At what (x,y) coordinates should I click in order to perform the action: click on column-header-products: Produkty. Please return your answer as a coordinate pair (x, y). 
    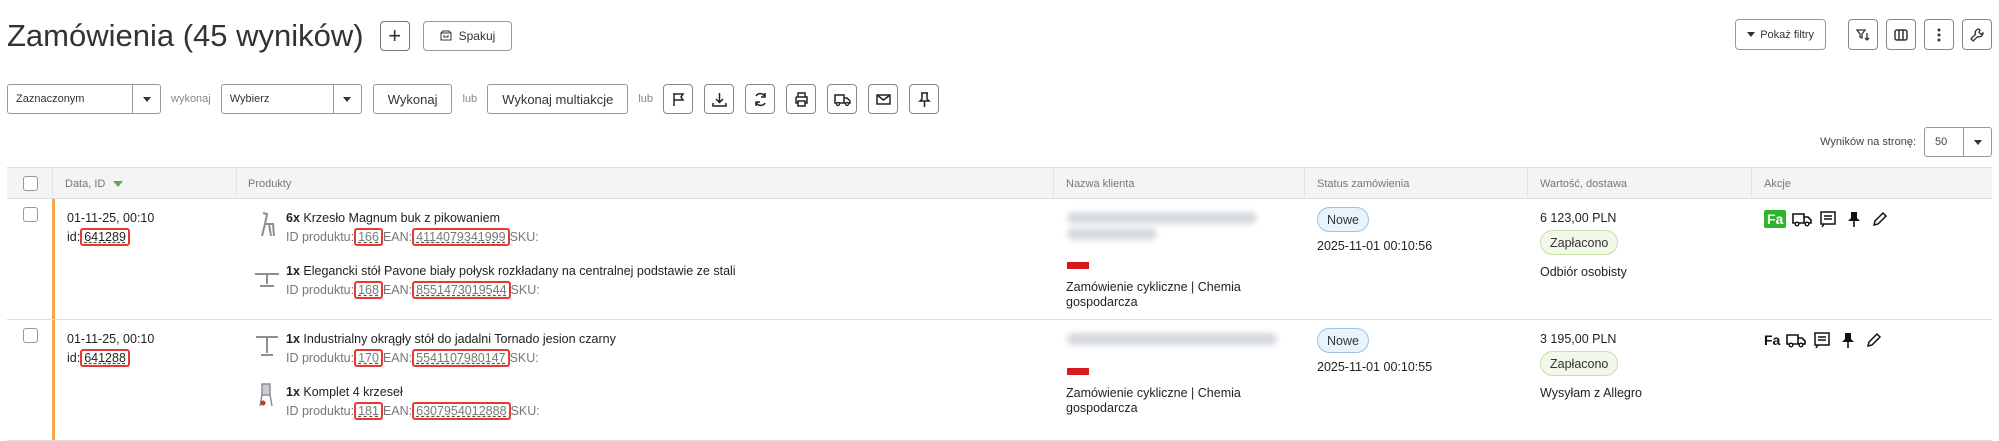
    Looking at the image, I should click on (270, 183).